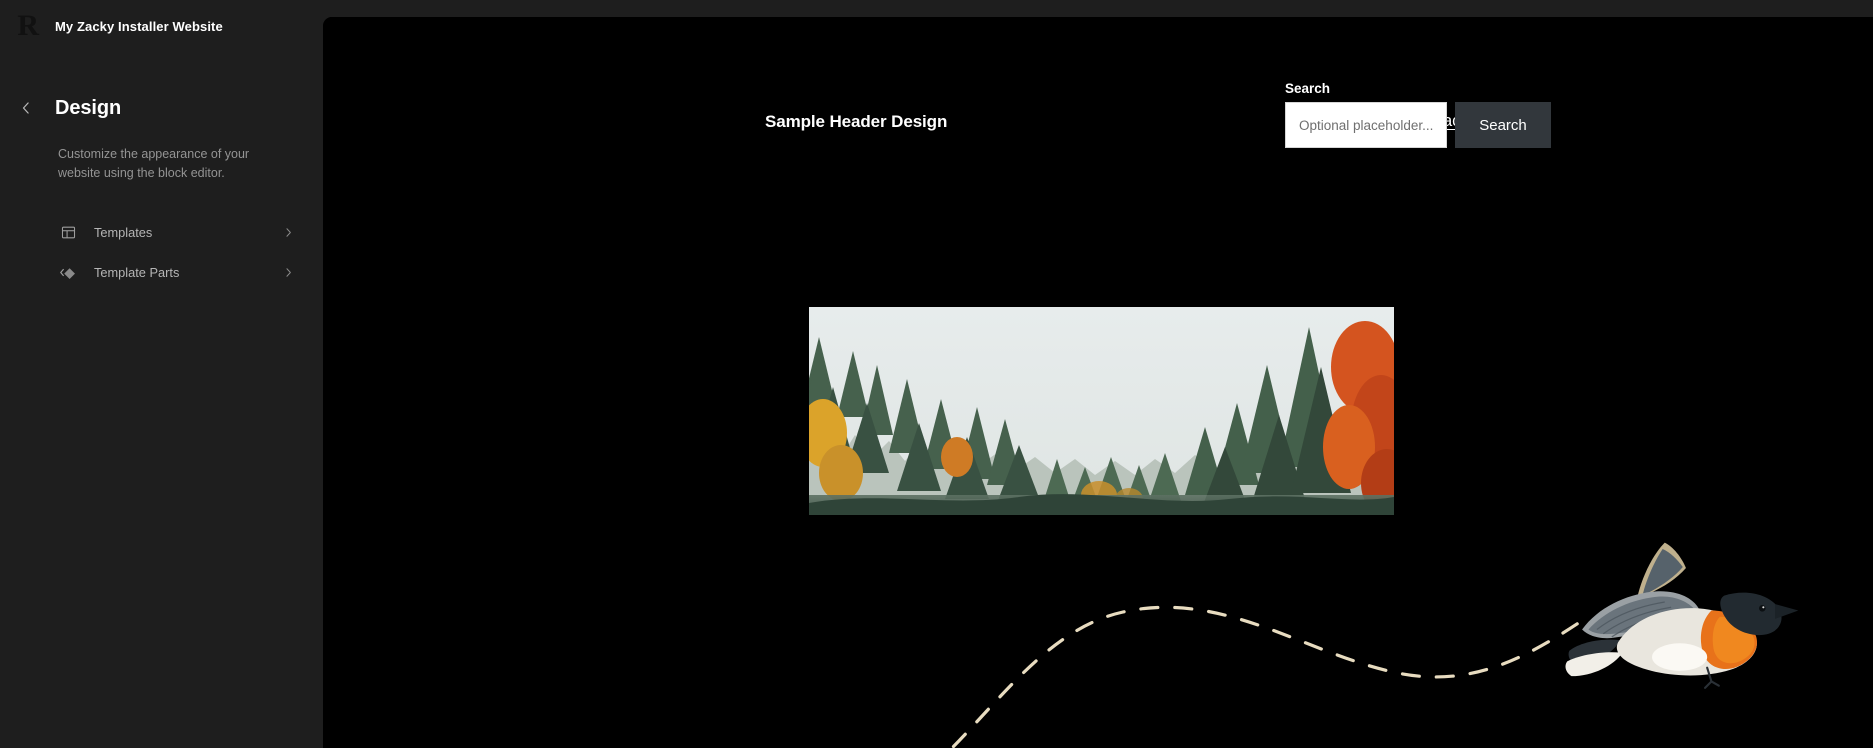  Describe the element at coordinates (88, 107) in the screenshot. I see `page-title: Design` at that location.